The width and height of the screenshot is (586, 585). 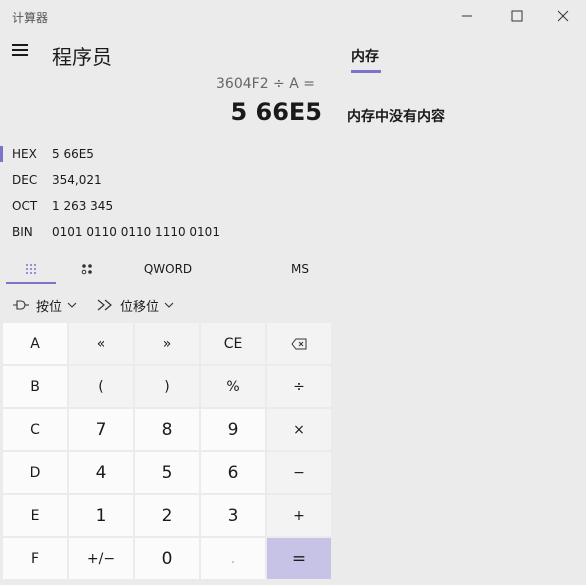 I want to click on radix-value: 354,021, so click(x=77, y=180).